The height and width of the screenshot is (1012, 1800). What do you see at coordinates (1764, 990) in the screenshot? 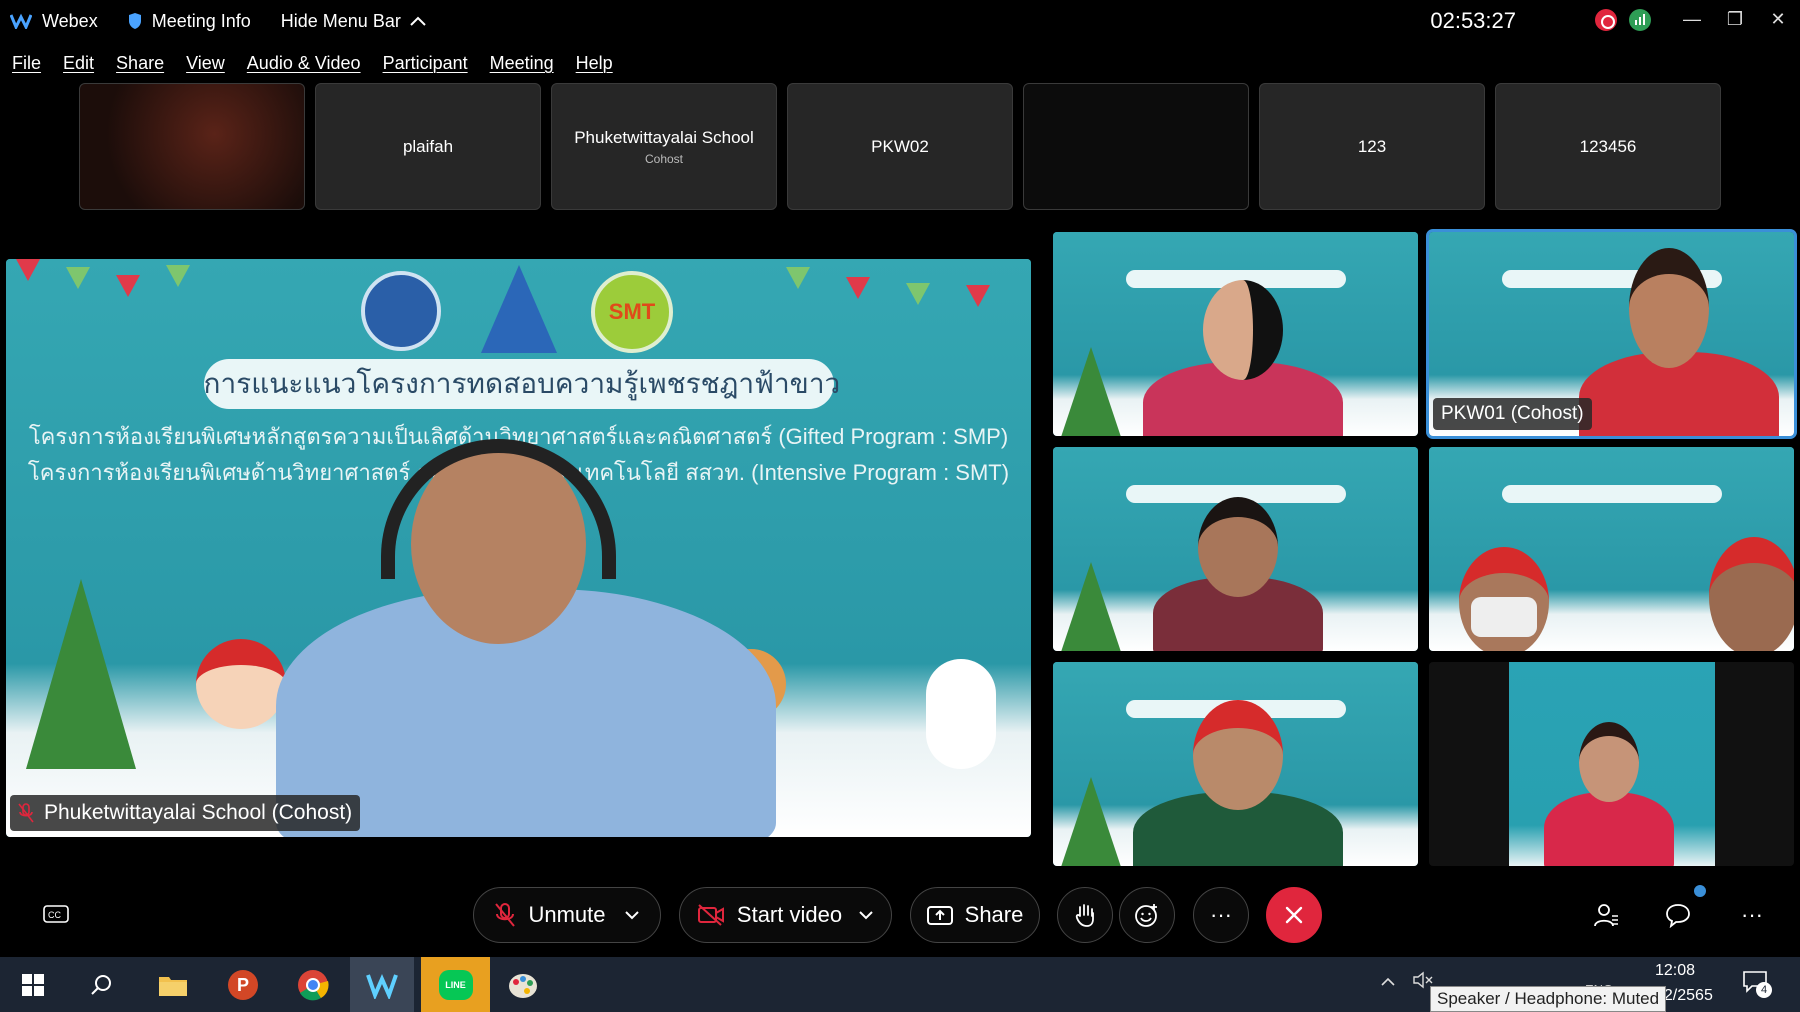
I see `notification-count: 4` at bounding box center [1764, 990].